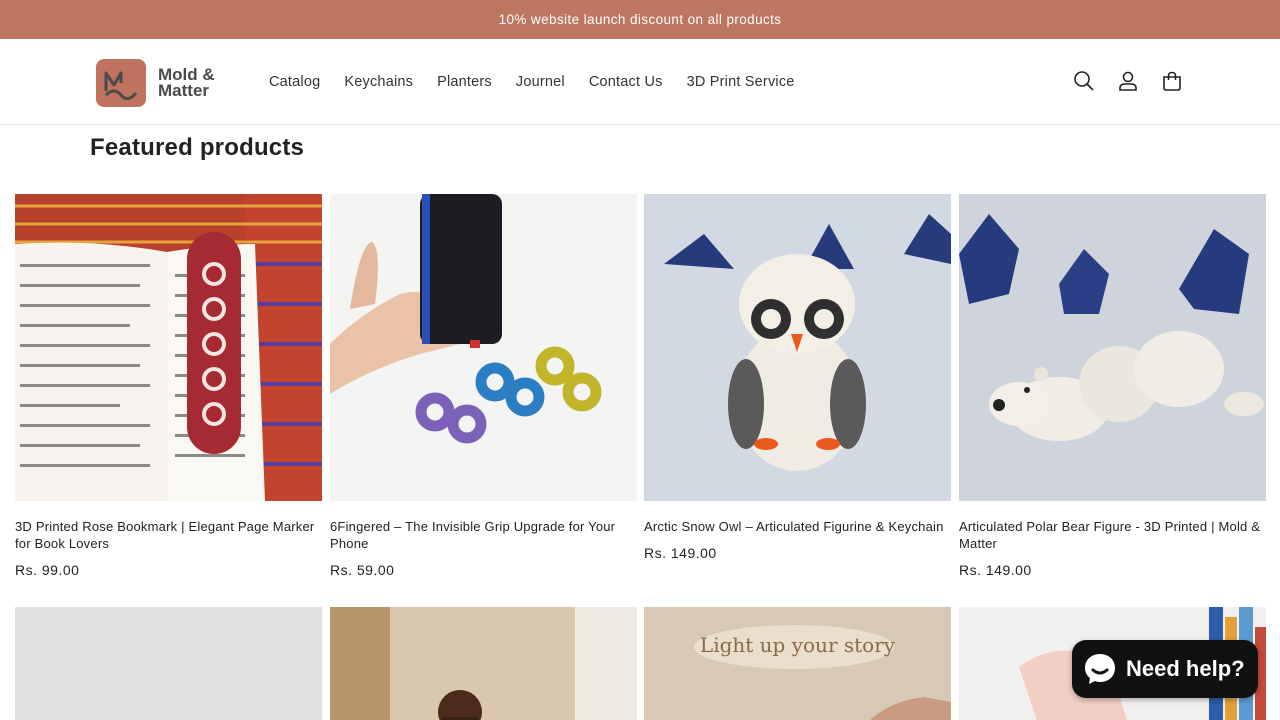 The width and height of the screenshot is (1280, 720). I want to click on nav-contact-us: Contact Us, so click(626, 82).